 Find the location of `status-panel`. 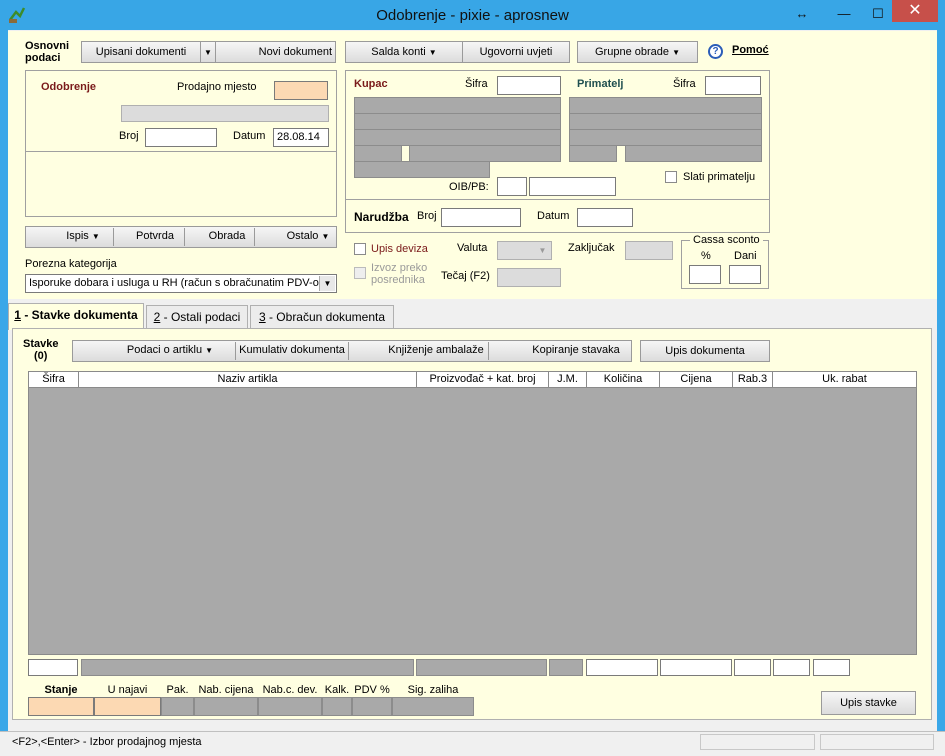

status-panel is located at coordinates (757, 742).